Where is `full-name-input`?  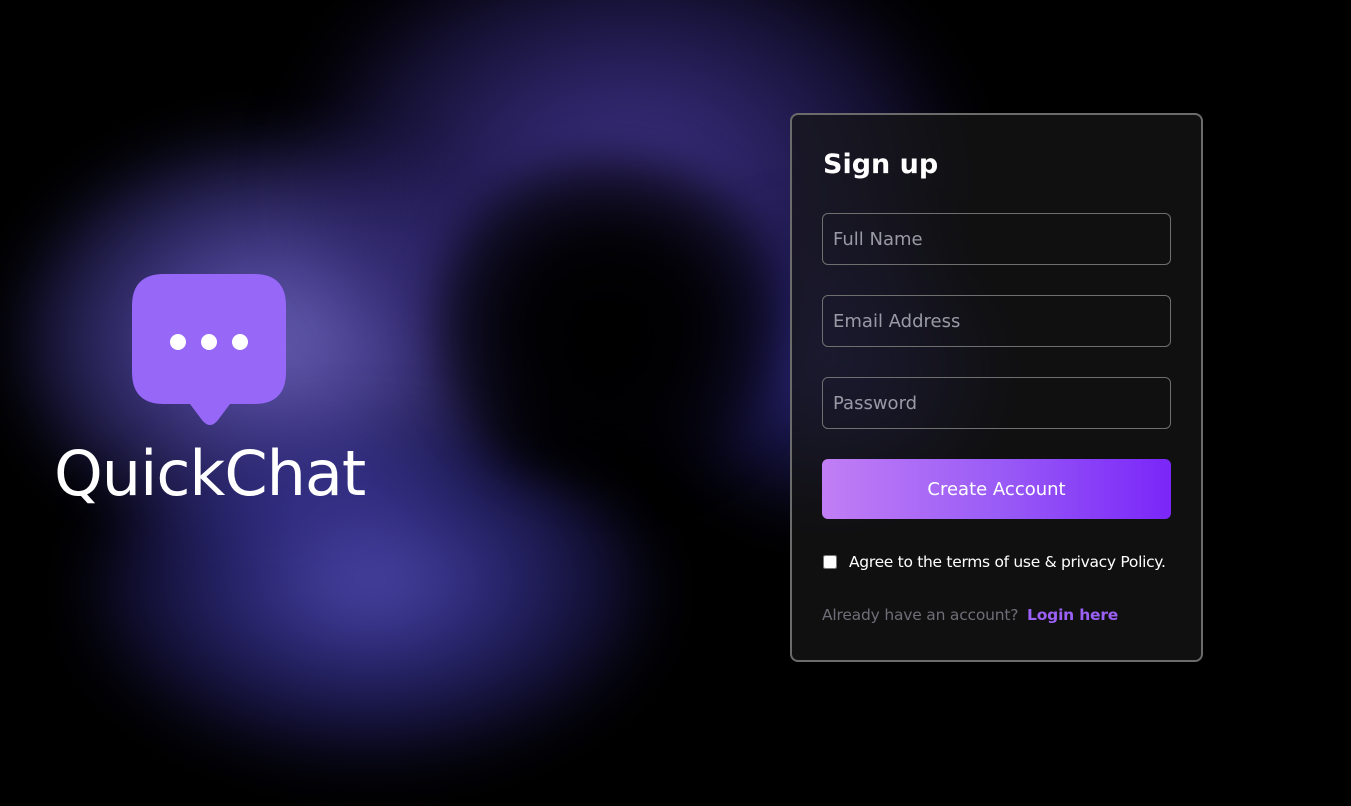
full-name-input is located at coordinates (996, 239).